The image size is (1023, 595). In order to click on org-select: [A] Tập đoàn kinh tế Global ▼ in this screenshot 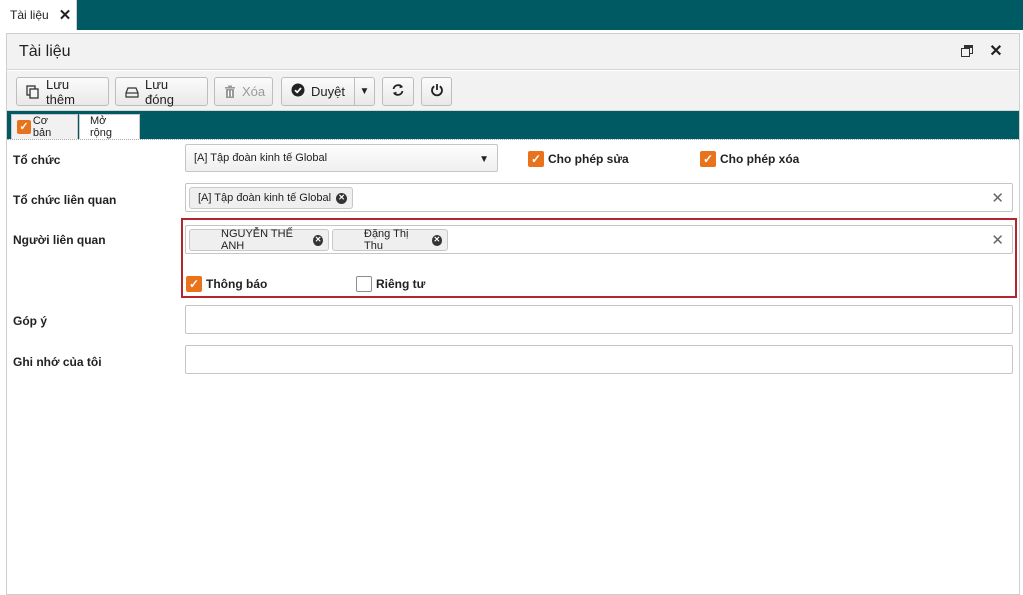, I will do `click(341, 158)`.